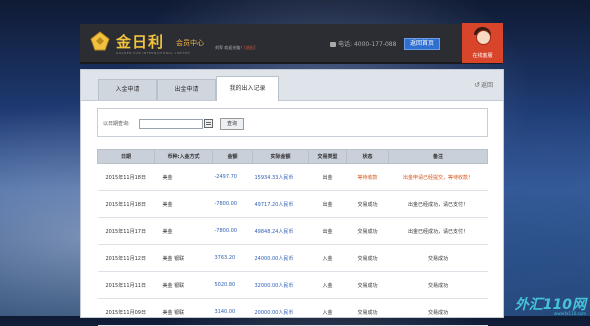 Image resolution: width=590 pixels, height=326 pixels. I want to click on logo-icon, so click(100, 41).